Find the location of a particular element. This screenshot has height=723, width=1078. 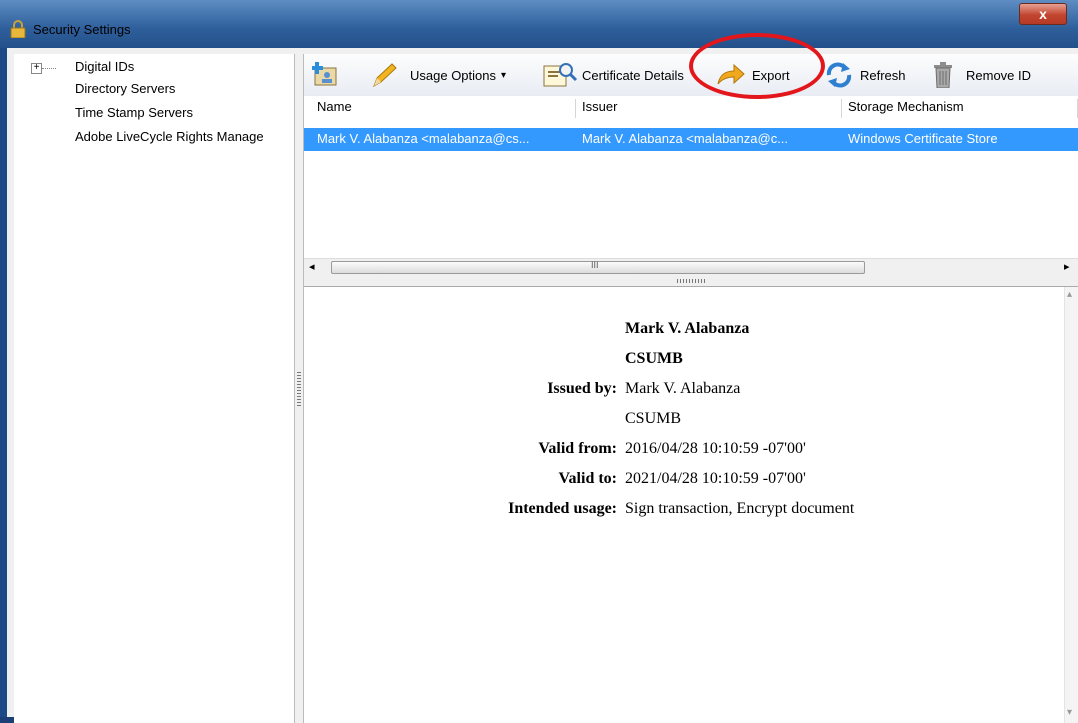

issued-by-name: Mark V. Alabanza is located at coordinates (683, 388).